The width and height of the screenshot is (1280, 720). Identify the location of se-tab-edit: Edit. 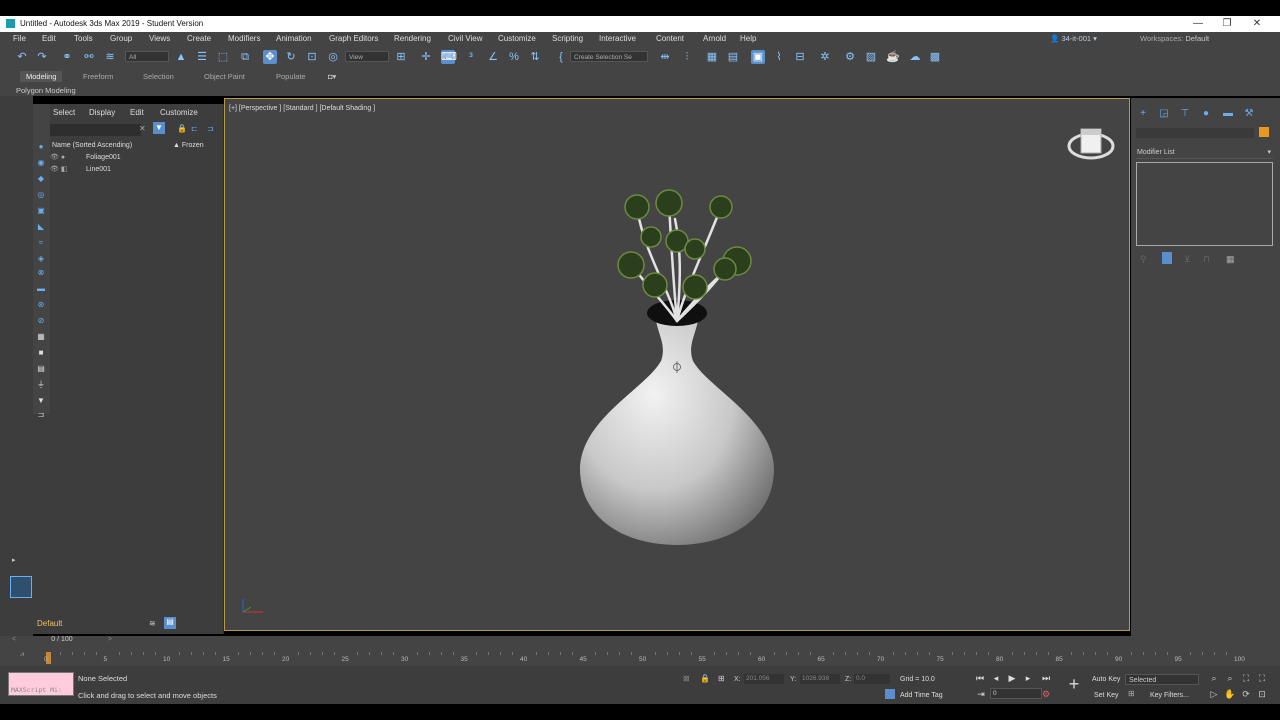
(137, 112).